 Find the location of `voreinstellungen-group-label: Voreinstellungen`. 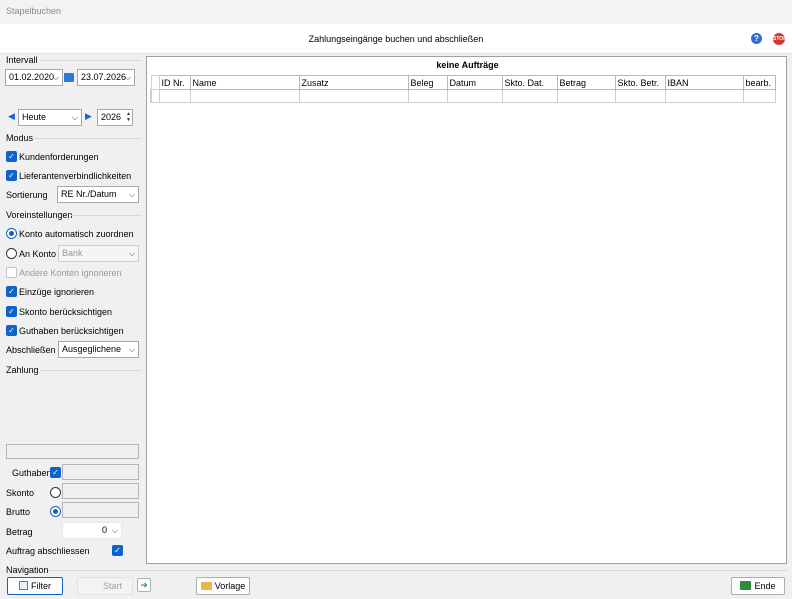

voreinstellungen-group-label: Voreinstellungen is located at coordinates (39, 215).